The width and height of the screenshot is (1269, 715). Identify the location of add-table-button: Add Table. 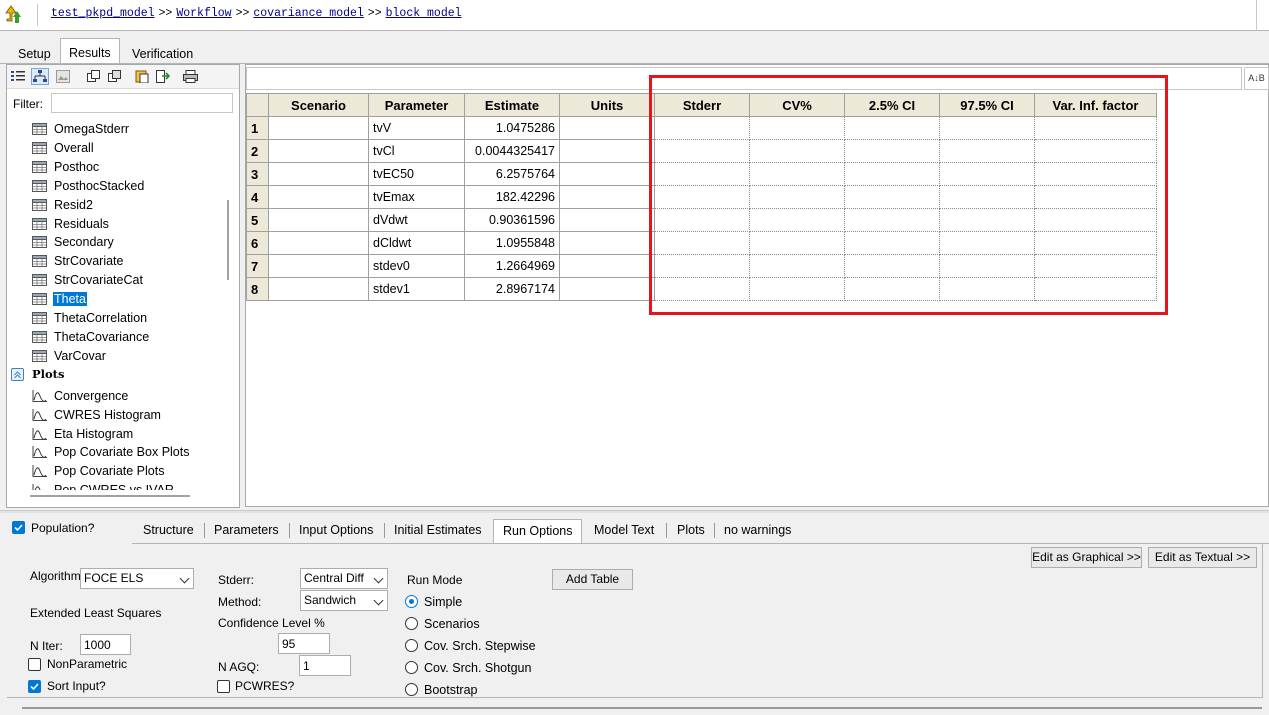
(592, 579).